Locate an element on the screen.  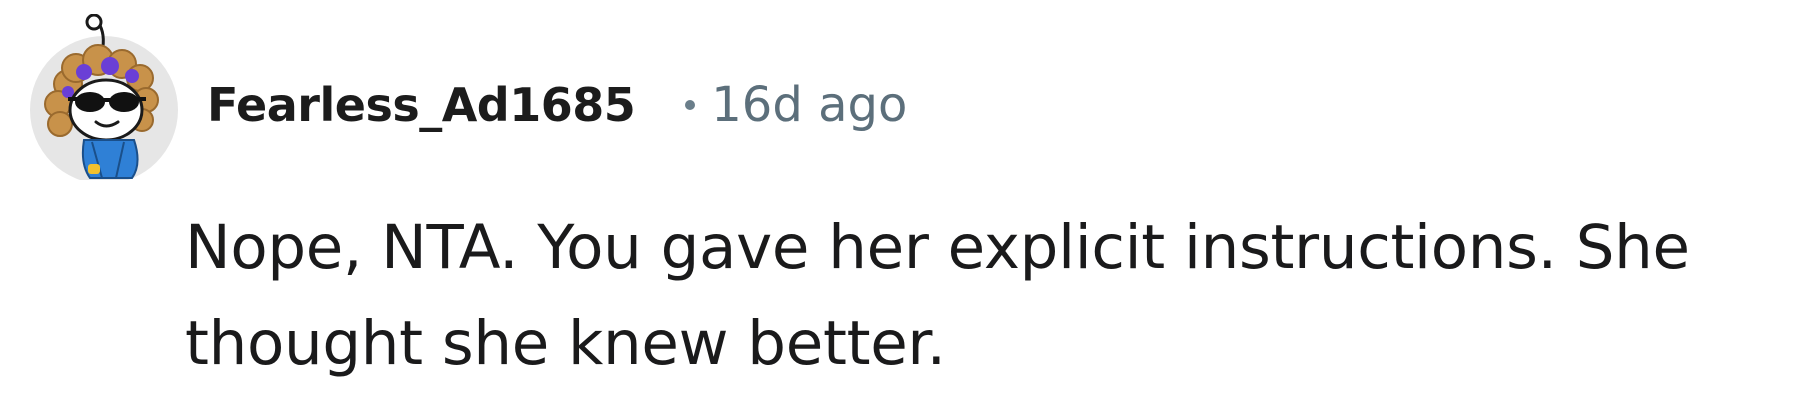
username-link: Fearless_Ad1685 is located at coordinates (421, 105).